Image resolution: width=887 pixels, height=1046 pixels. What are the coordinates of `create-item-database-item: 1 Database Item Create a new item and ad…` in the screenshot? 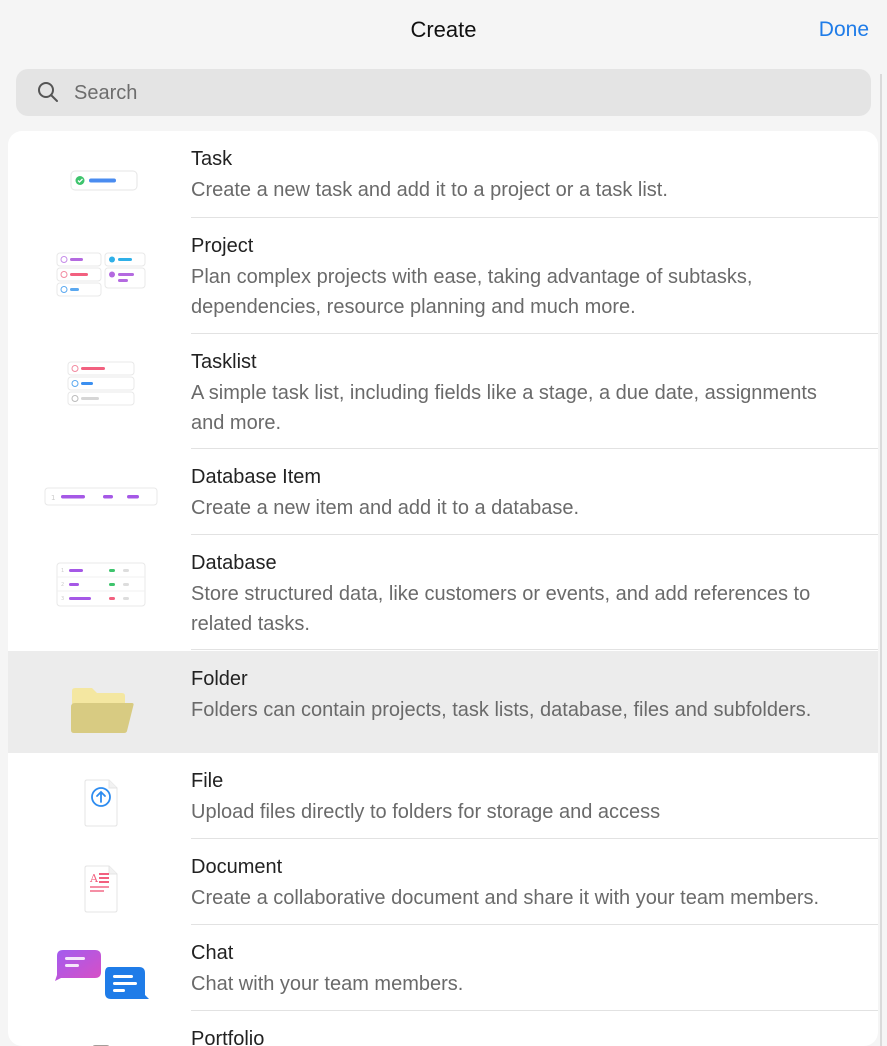 It's located at (443, 492).